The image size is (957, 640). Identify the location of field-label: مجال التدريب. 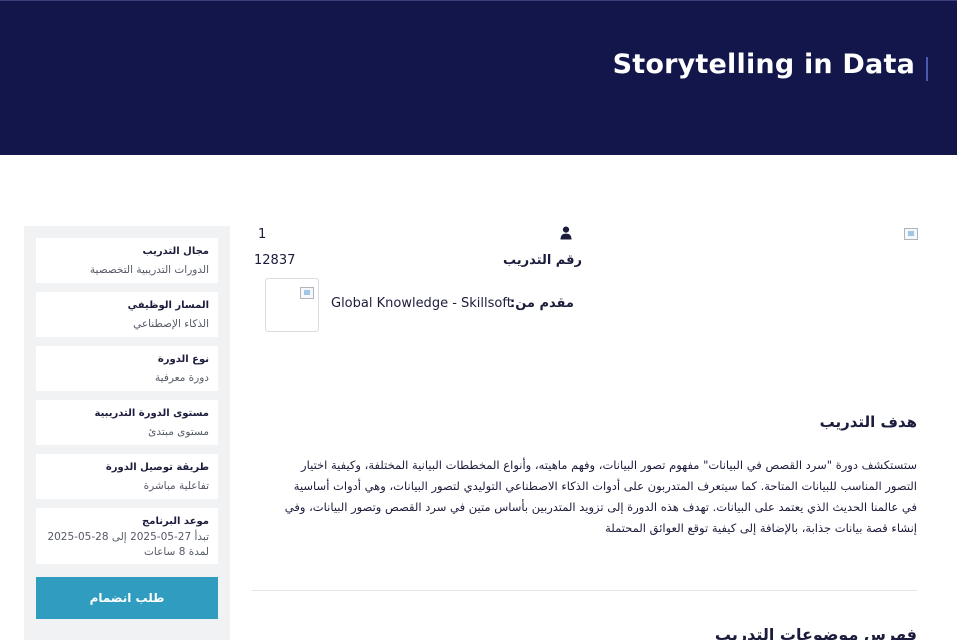
(175, 251).